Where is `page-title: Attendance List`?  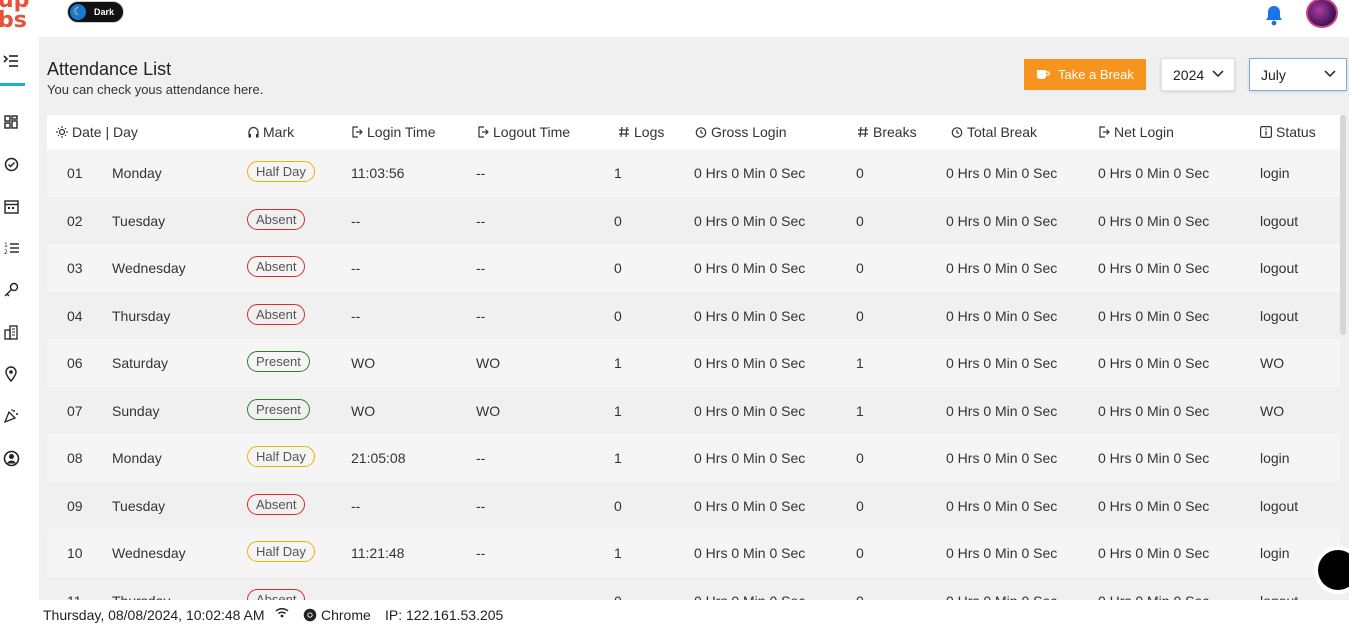 page-title: Attendance List is located at coordinates (109, 69).